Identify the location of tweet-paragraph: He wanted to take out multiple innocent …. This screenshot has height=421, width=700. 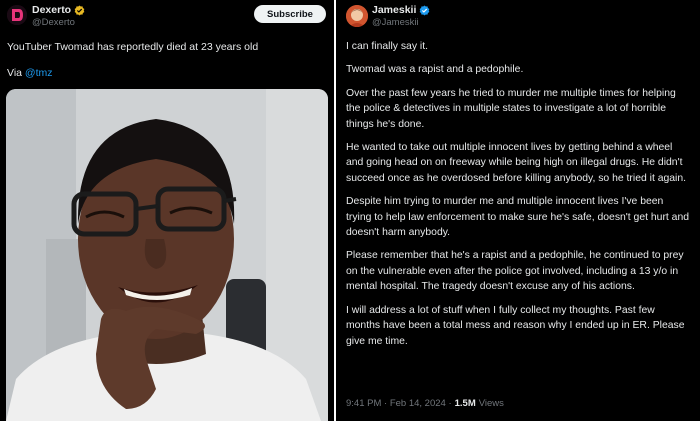
(516, 163).